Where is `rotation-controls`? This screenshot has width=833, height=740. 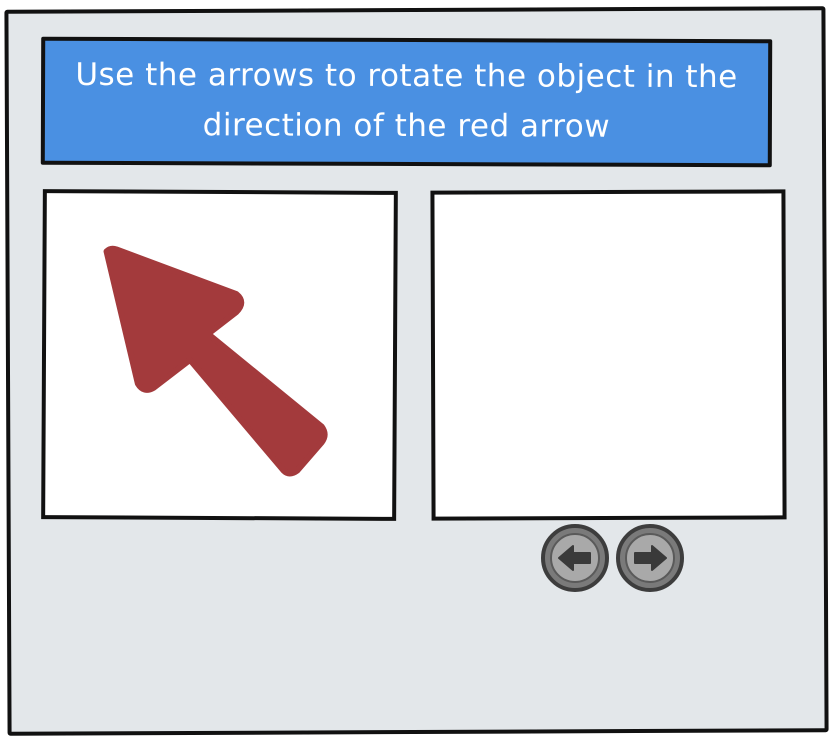 rotation-controls is located at coordinates (612, 558).